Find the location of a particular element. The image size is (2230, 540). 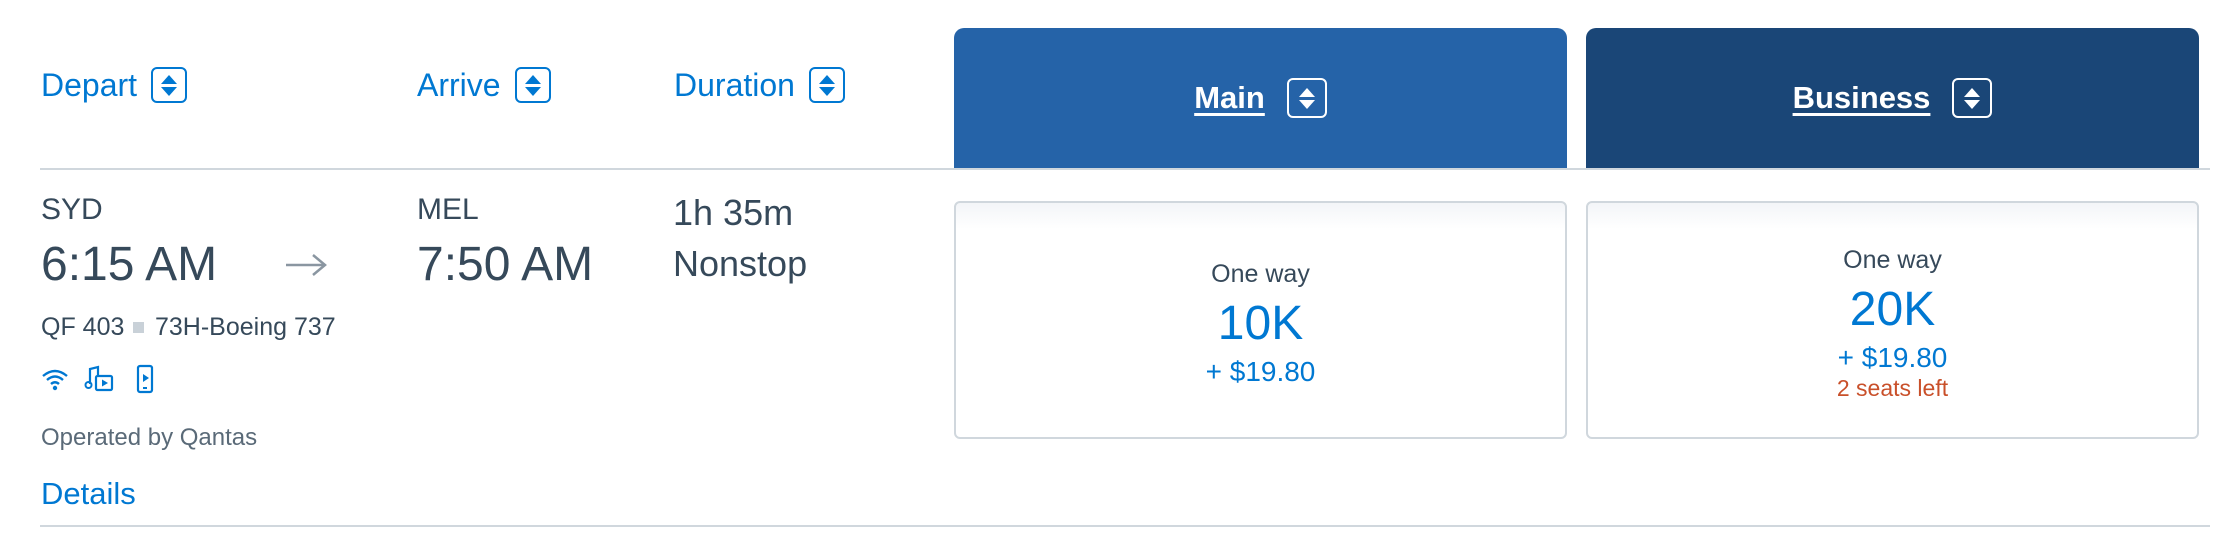

device-streaming-icon is located at coordinates (145, 379).